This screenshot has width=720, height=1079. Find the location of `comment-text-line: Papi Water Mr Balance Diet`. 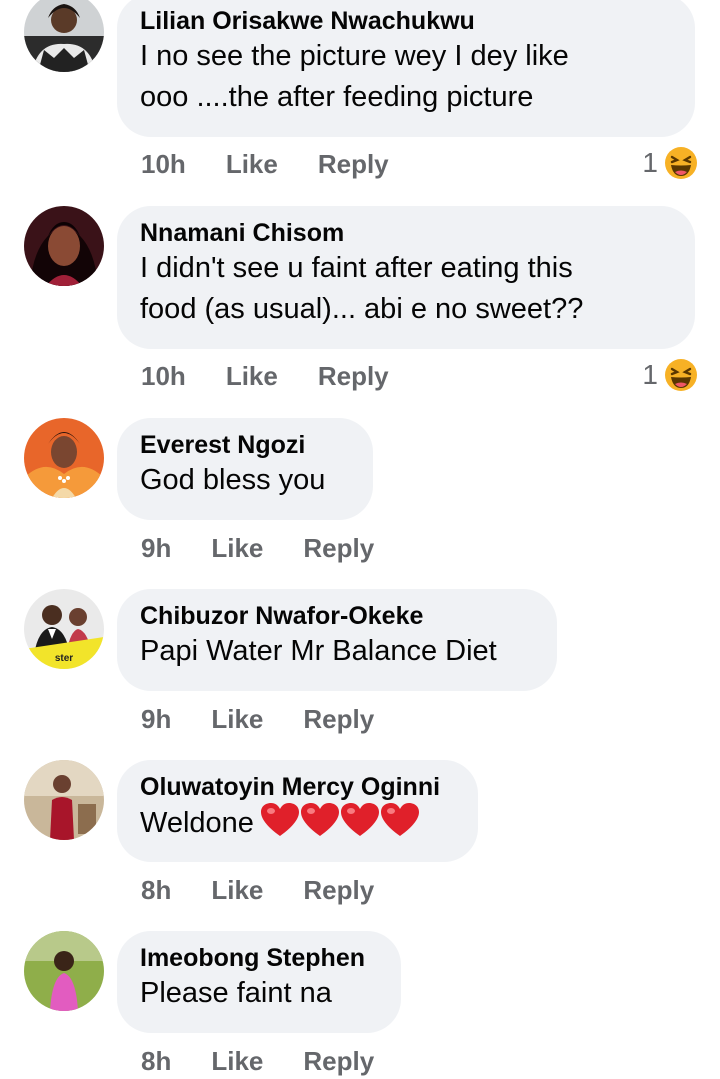

comment-text-line: Papi Water Mr Balance Diet is located at coordinates (318, 651).